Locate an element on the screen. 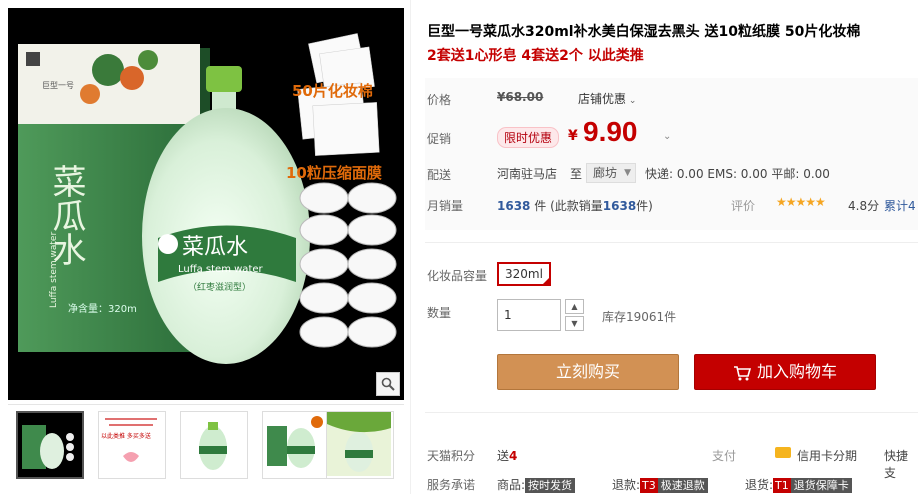 This screenshot has height=494, width=918. credit-card-icon is located at coordinates (783, 452).